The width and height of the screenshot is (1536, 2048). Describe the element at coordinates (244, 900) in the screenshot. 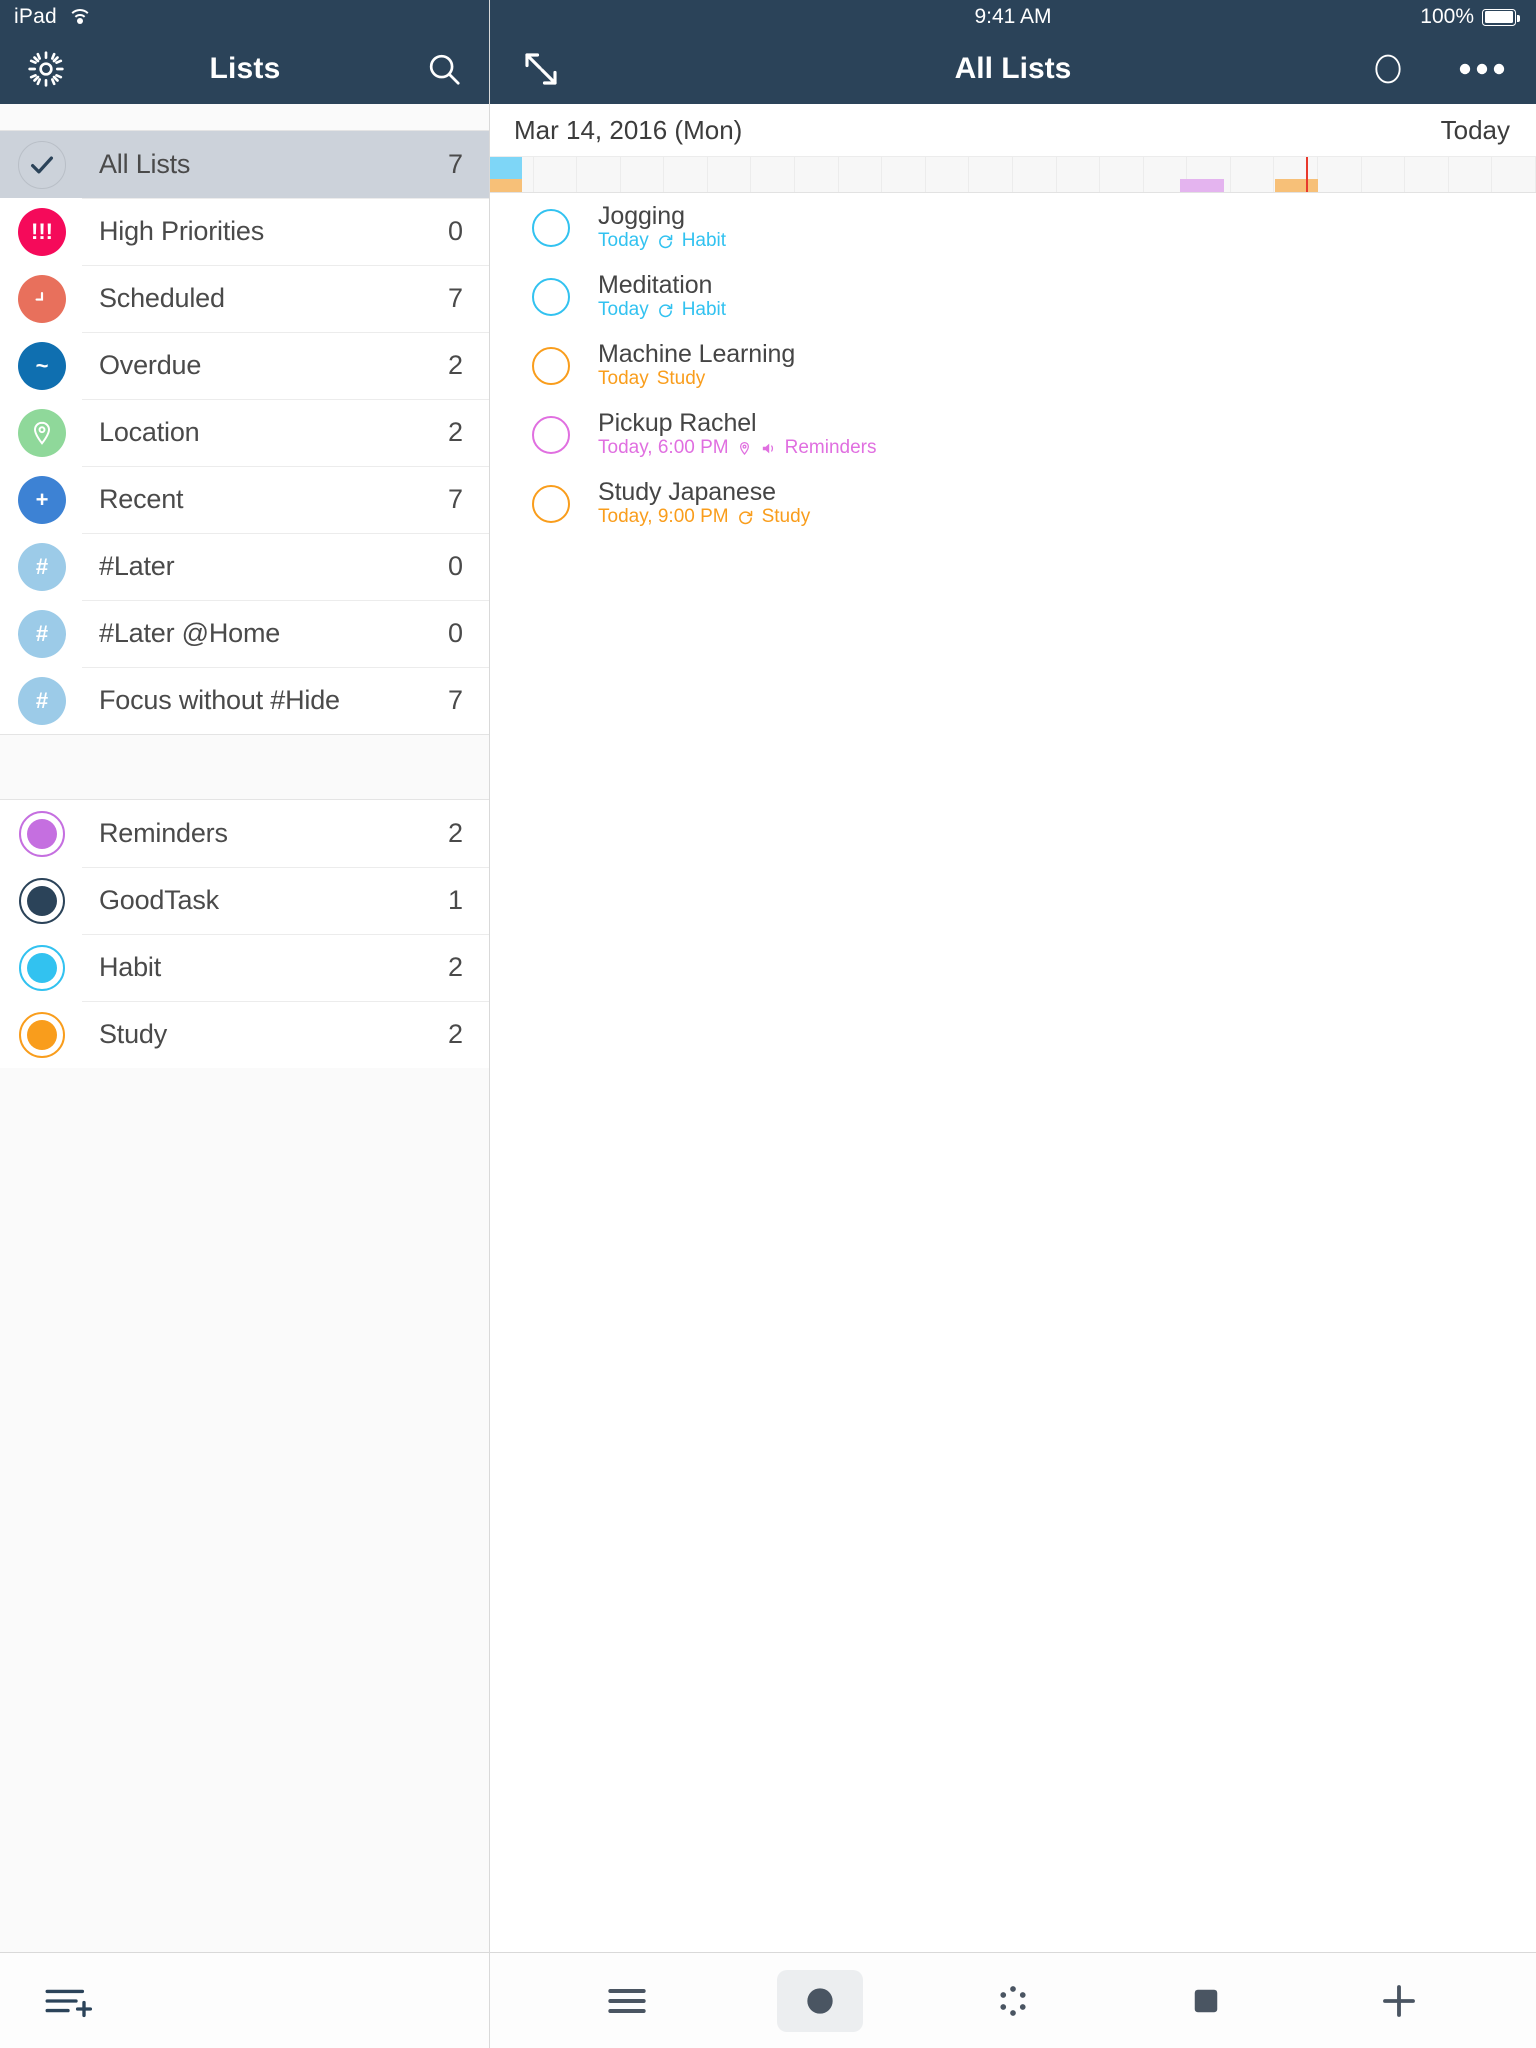

I see `sidebar-item-goodtask: GoodTask 1` at that location.